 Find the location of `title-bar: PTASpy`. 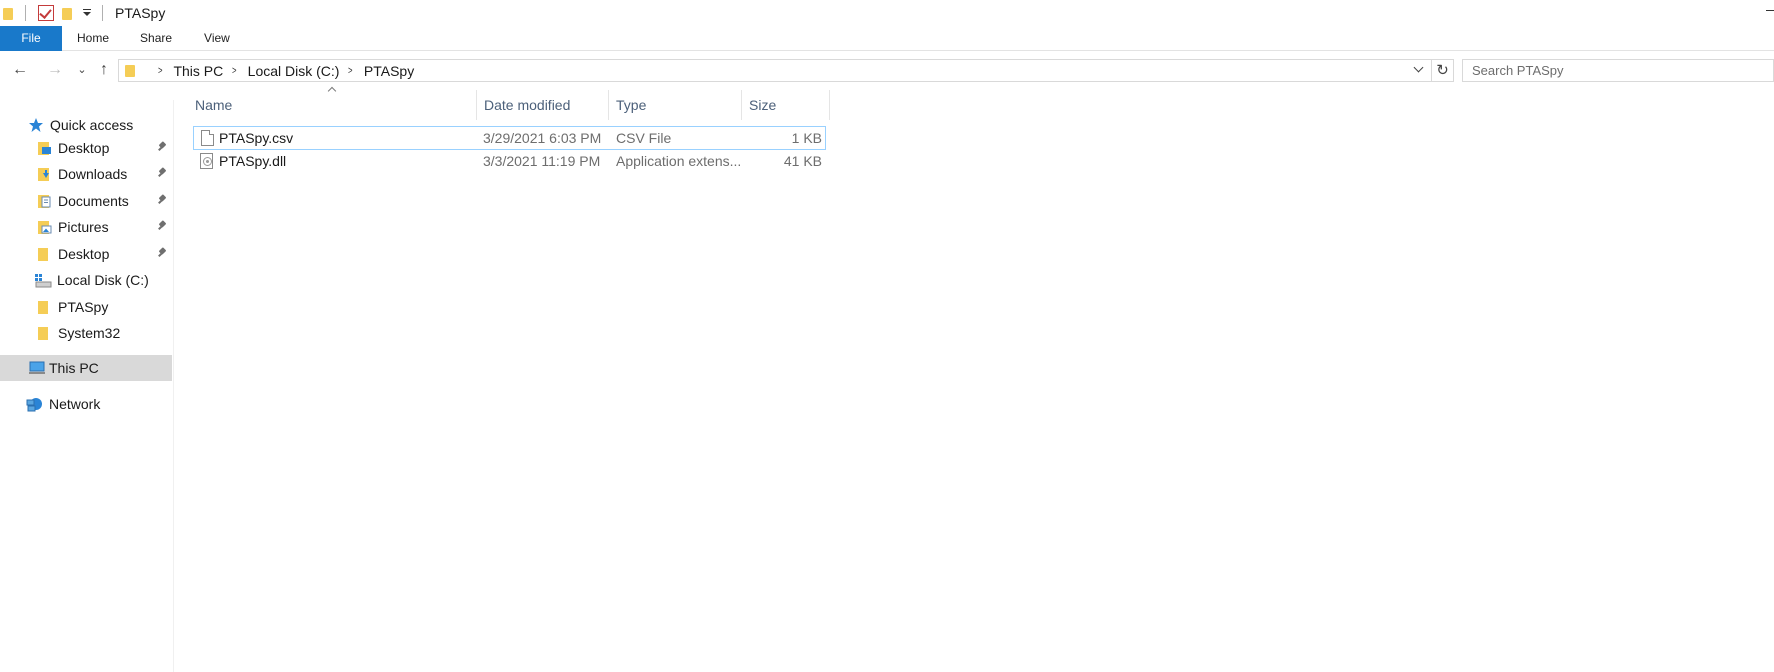

title-bar: PTASpy is located at coordinates (887, 13).